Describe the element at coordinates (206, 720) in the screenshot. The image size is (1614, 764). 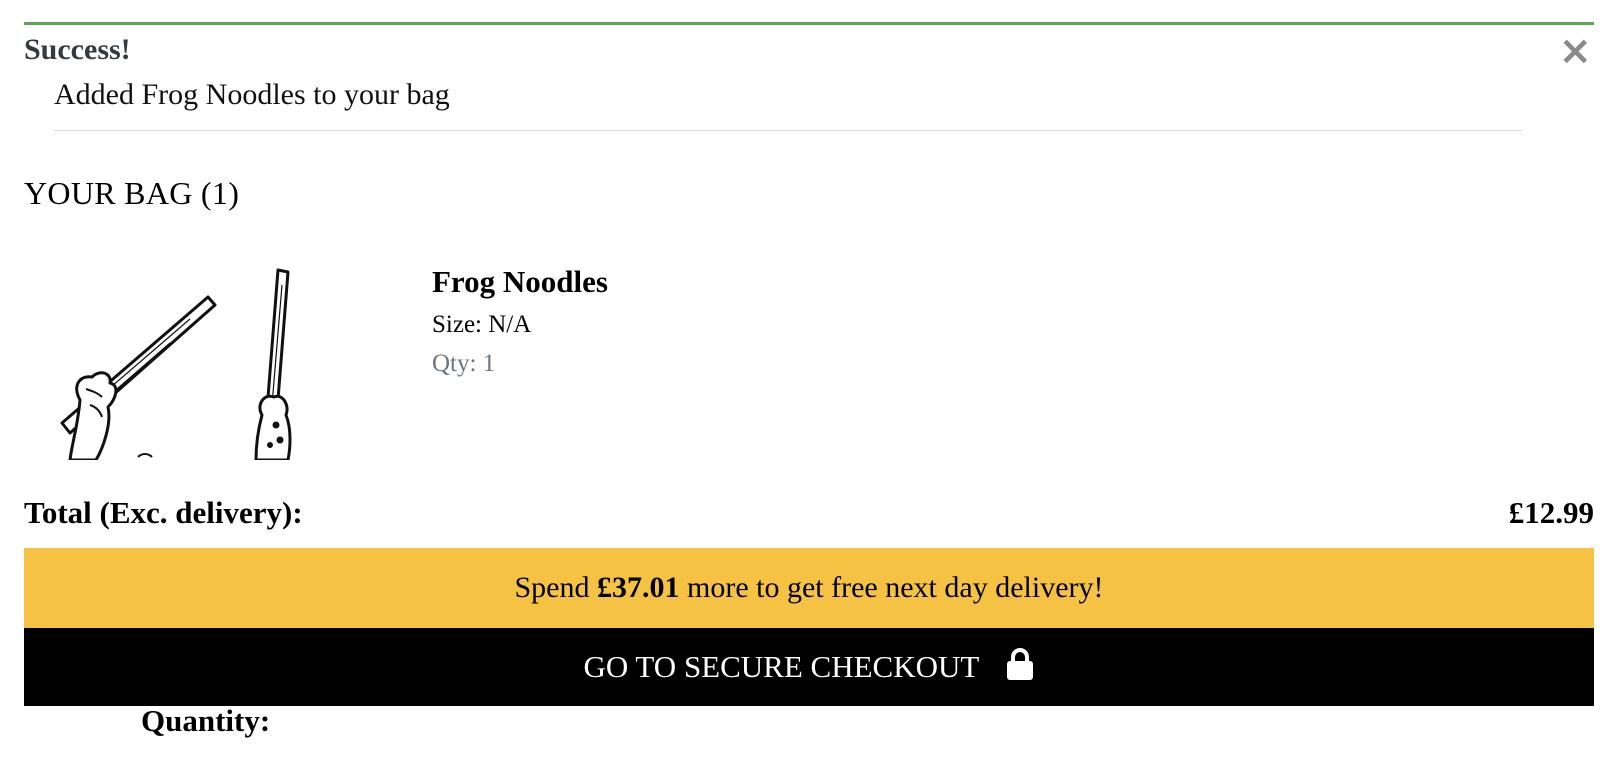
I see `quantity-label: Quantity:` at that location.